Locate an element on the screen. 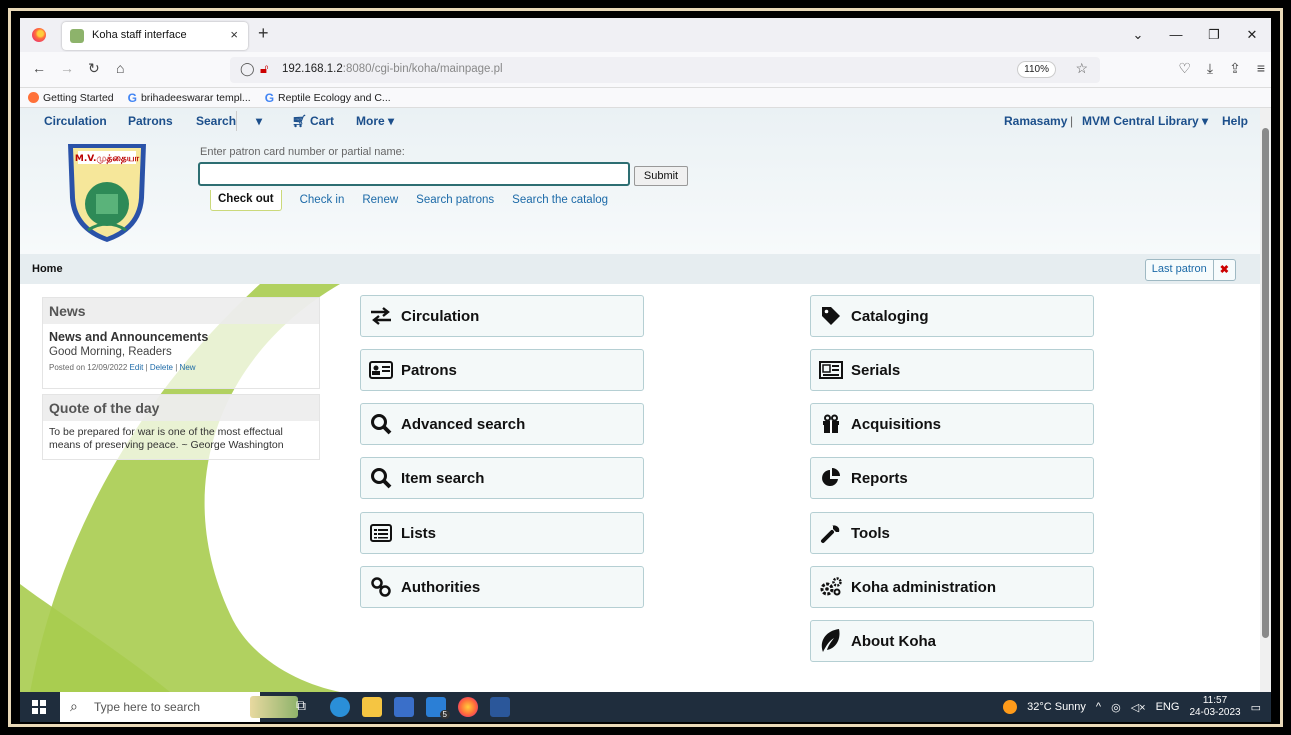 The image size is (1291, 735). module-tools: Tools is located at coordinates (952, 533).